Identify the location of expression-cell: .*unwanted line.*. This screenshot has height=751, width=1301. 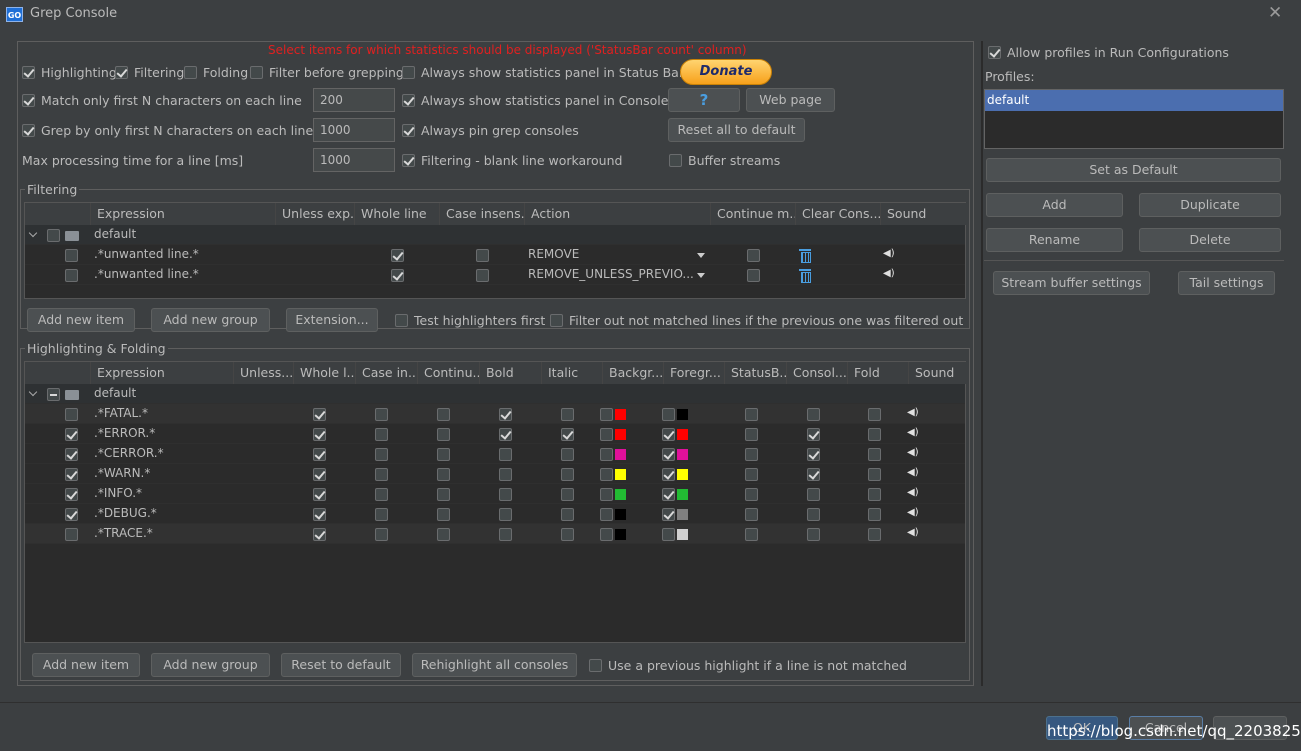
(146, 275).